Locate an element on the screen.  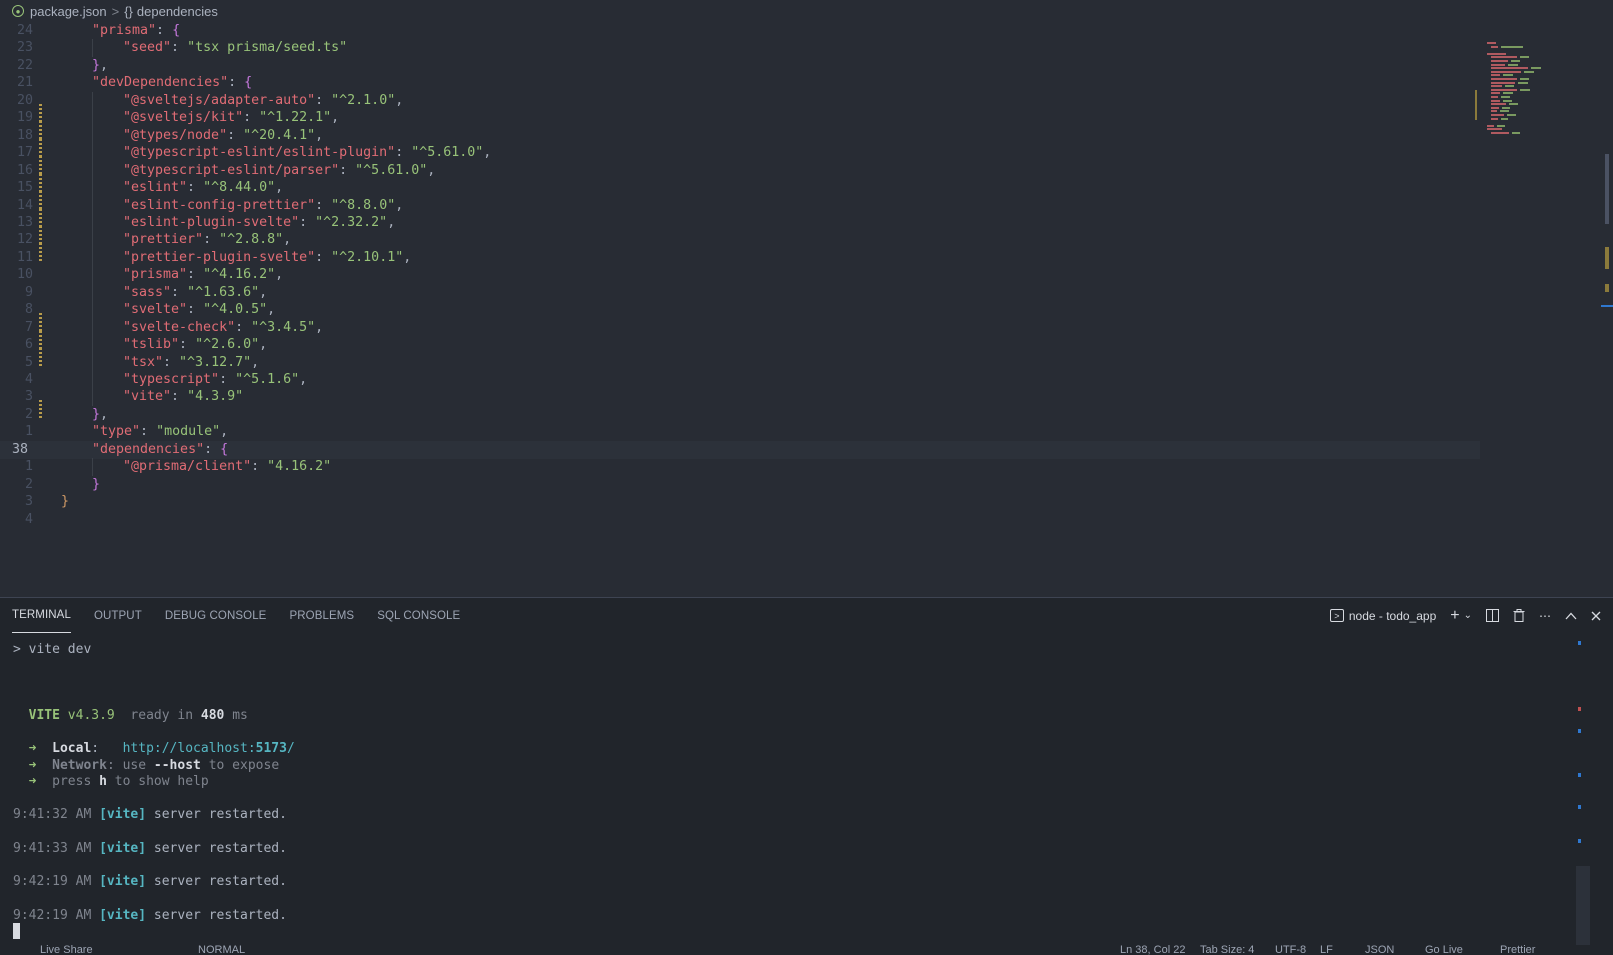
line-number: 16 is located at coordinates (24, 170).